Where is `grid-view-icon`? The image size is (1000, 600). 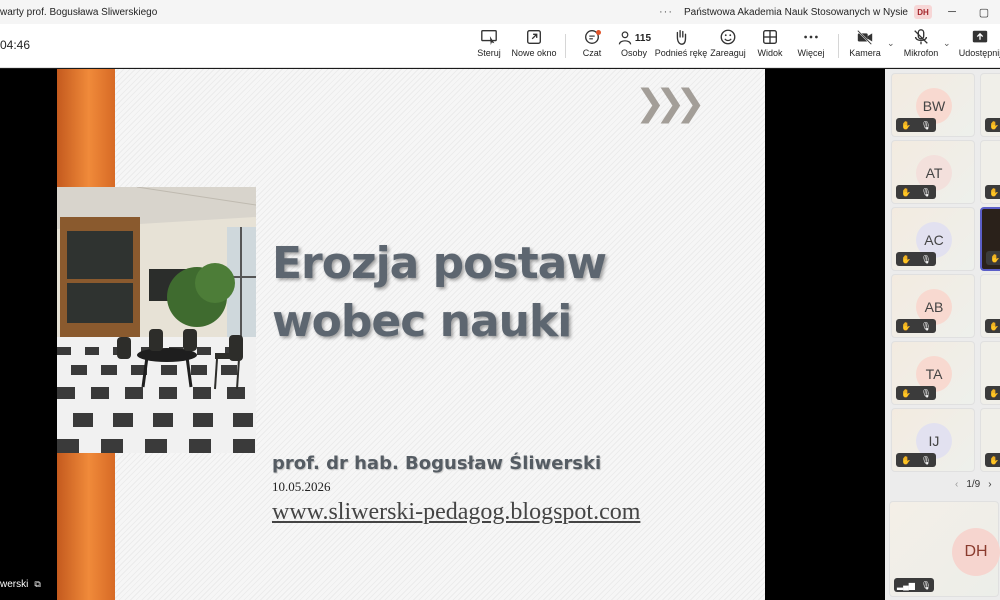
grid-view-icon is located at coordinates (770, 37).